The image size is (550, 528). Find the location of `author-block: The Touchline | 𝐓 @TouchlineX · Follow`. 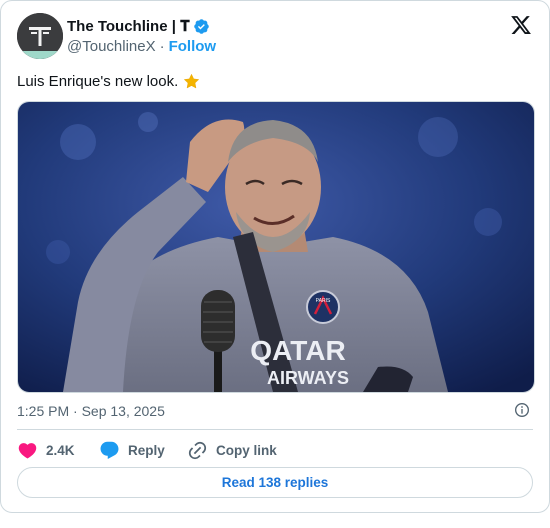

author-block: The Touchline | 𝐓 @TouchlineX · Follow is located at coordinates (141, 36).